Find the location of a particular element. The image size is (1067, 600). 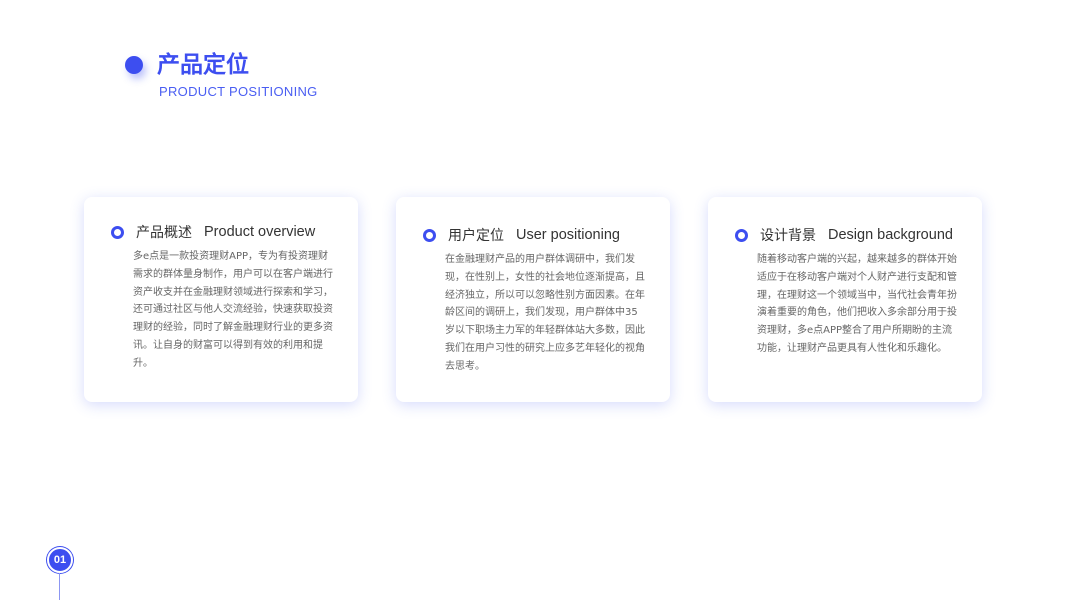

page-number-badge: 01 is located at coordinates (60, 560).